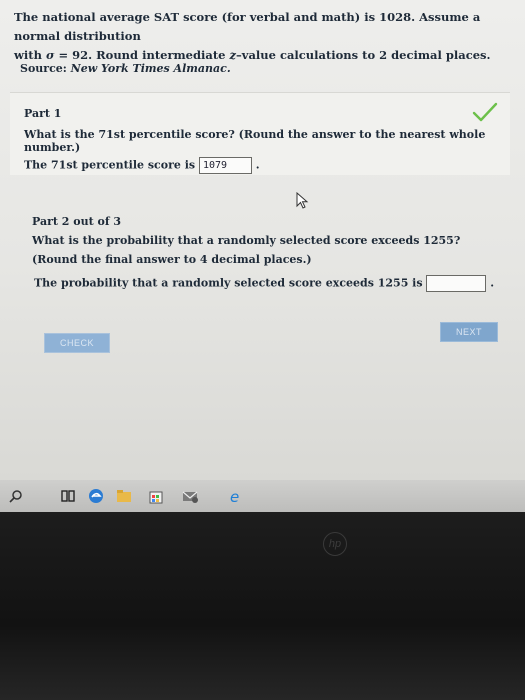 The width and height of the screenshot is (525, 700). I want to click on part2-title: Part 2 out of 3, so click(77, 221).